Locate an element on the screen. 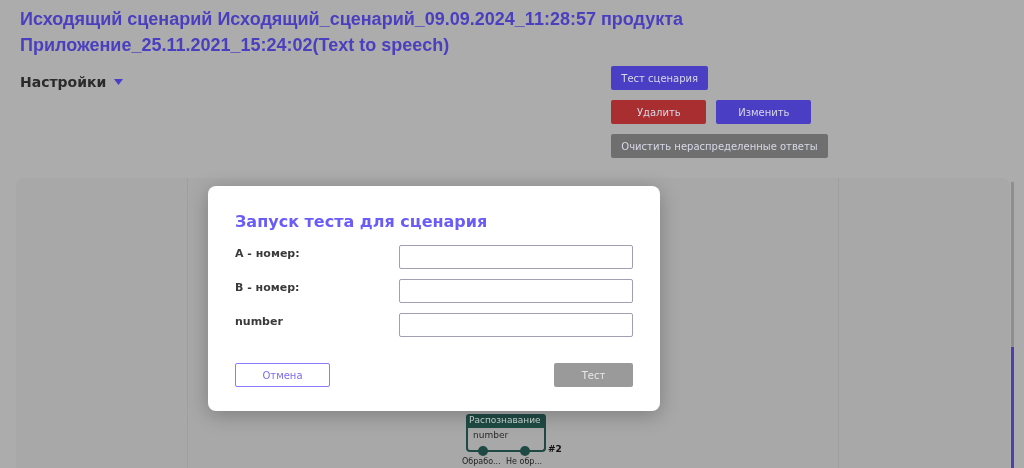  dialog-title: Запуск теста для сценария is located at coordinates (362, 221).